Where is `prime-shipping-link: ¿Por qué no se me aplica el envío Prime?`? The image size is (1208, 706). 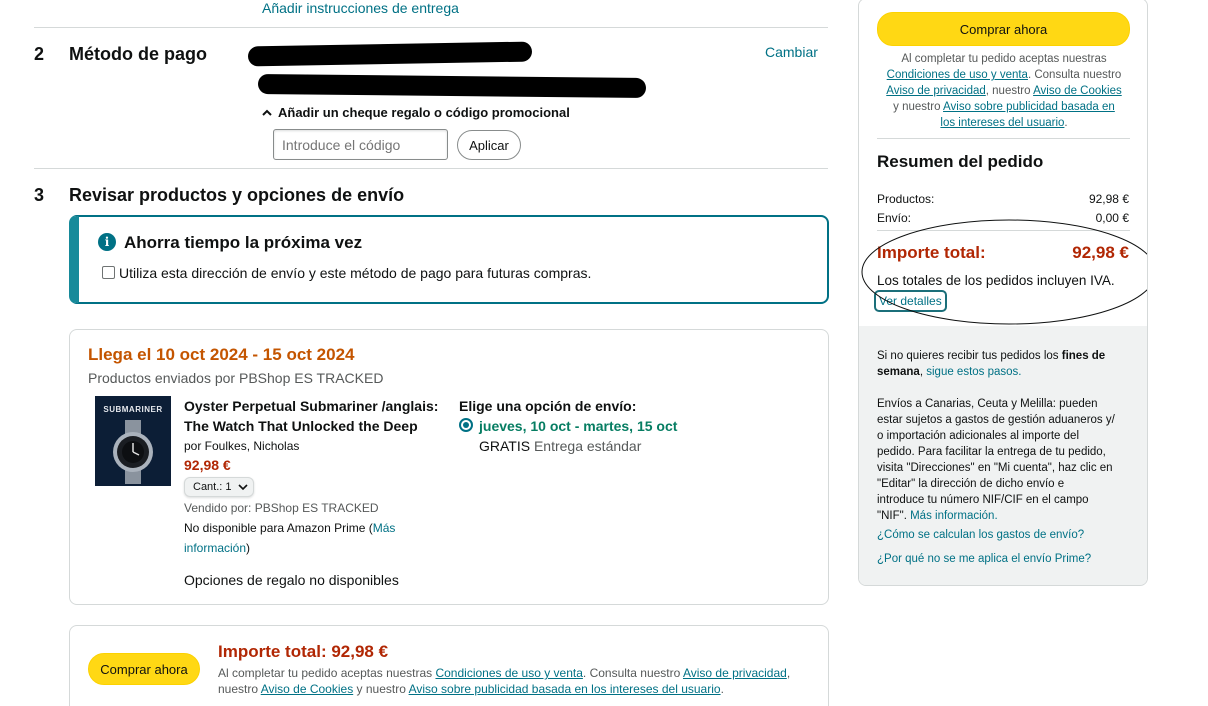 prime-shipping-link: ¿Por qué no se me aplica el envío Prime? is located at coordinates (984, 559).